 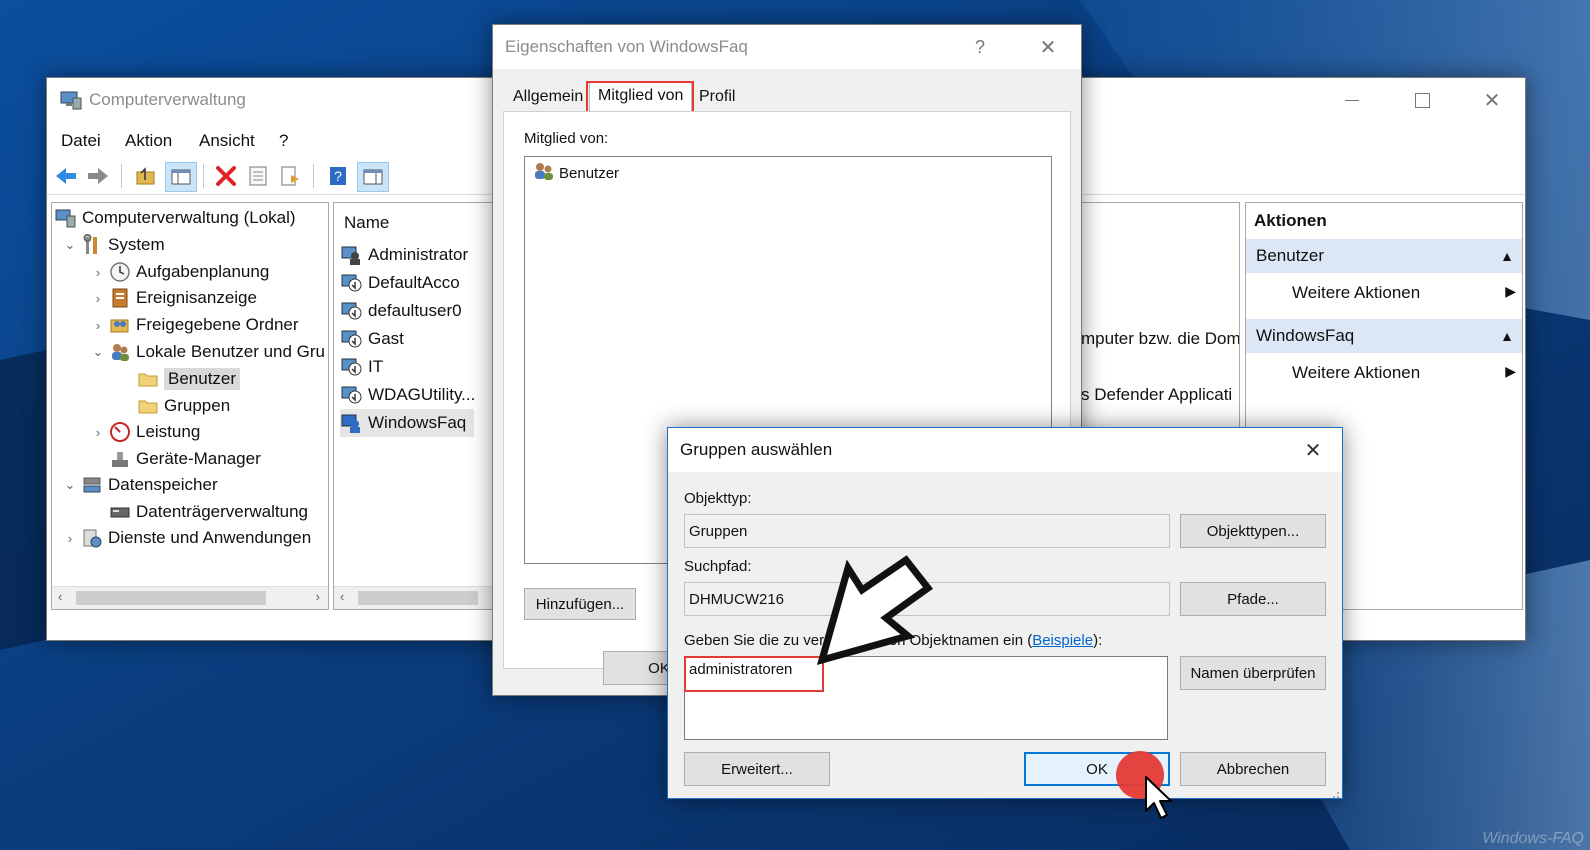 What do you see at coordinates (188, 379) in the screenshot?
I see `tree-item-users: Benutzer` at bounding box center [188, 379].